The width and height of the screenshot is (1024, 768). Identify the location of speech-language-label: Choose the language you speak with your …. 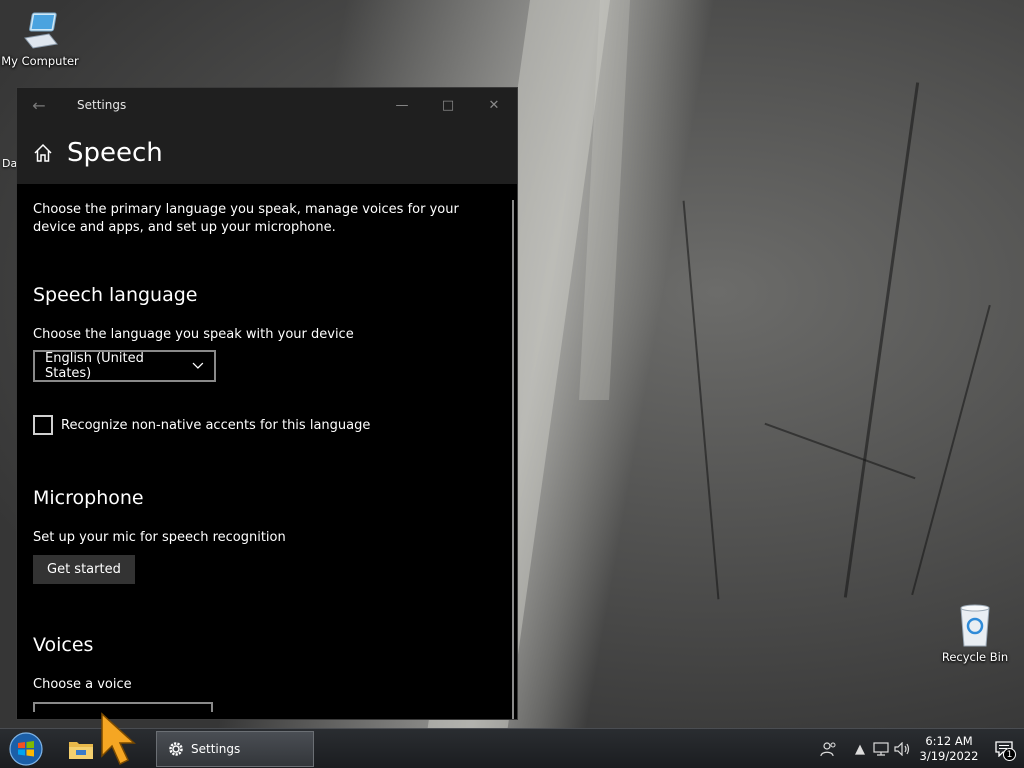
(193, 334).